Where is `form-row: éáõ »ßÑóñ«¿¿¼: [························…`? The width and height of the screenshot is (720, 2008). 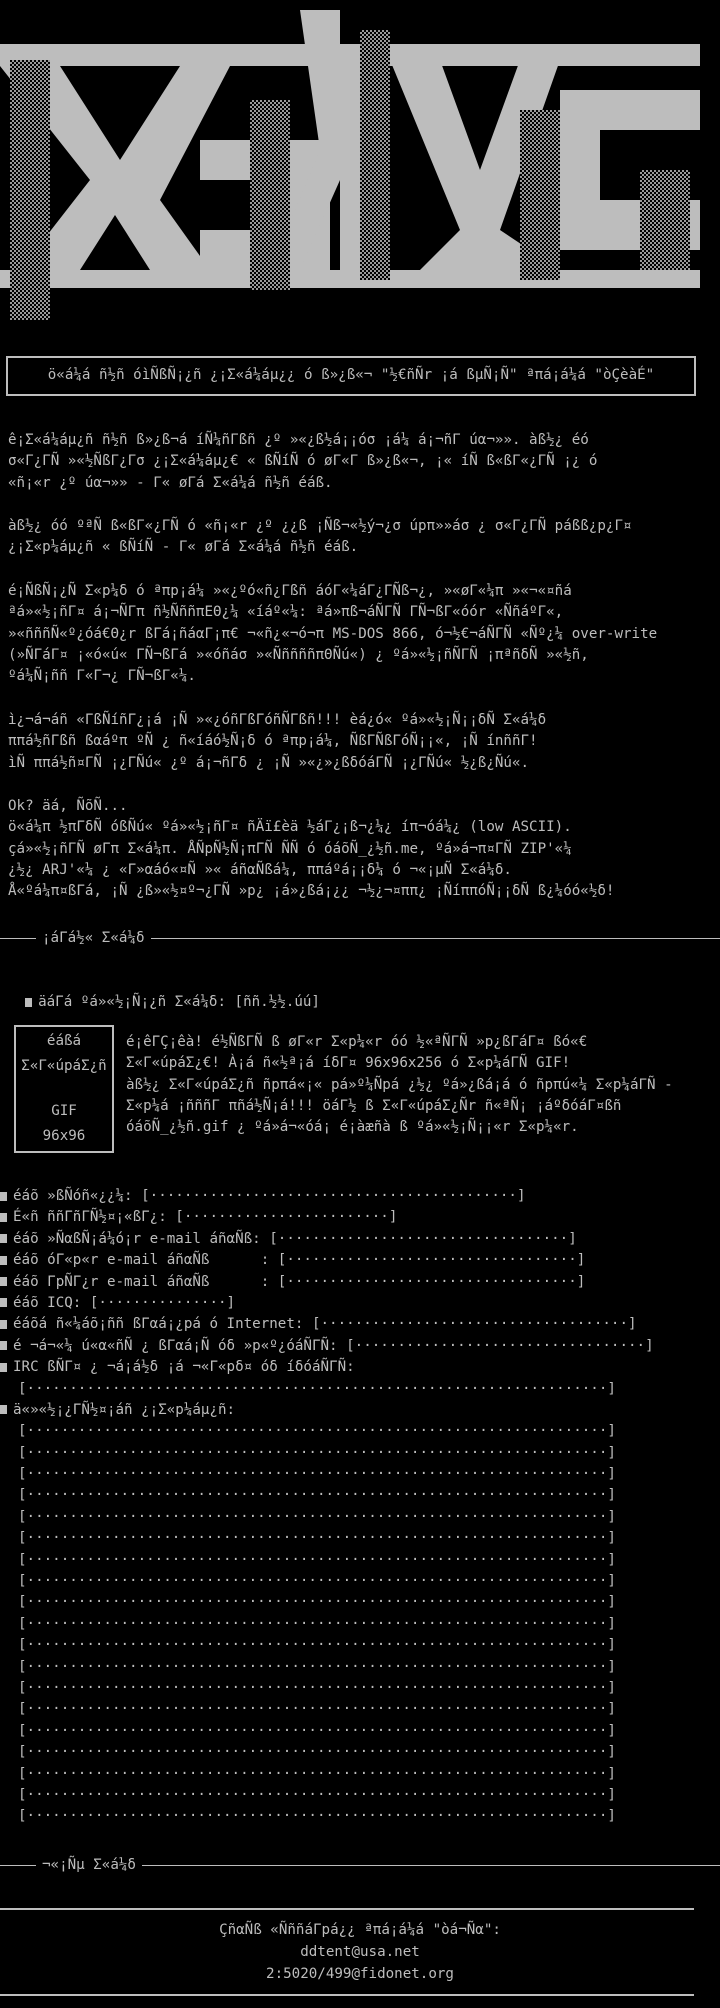 form-row: éáõ »ßÑóñ«¿¿¼: [························… is located at coordinates (360, 1196).